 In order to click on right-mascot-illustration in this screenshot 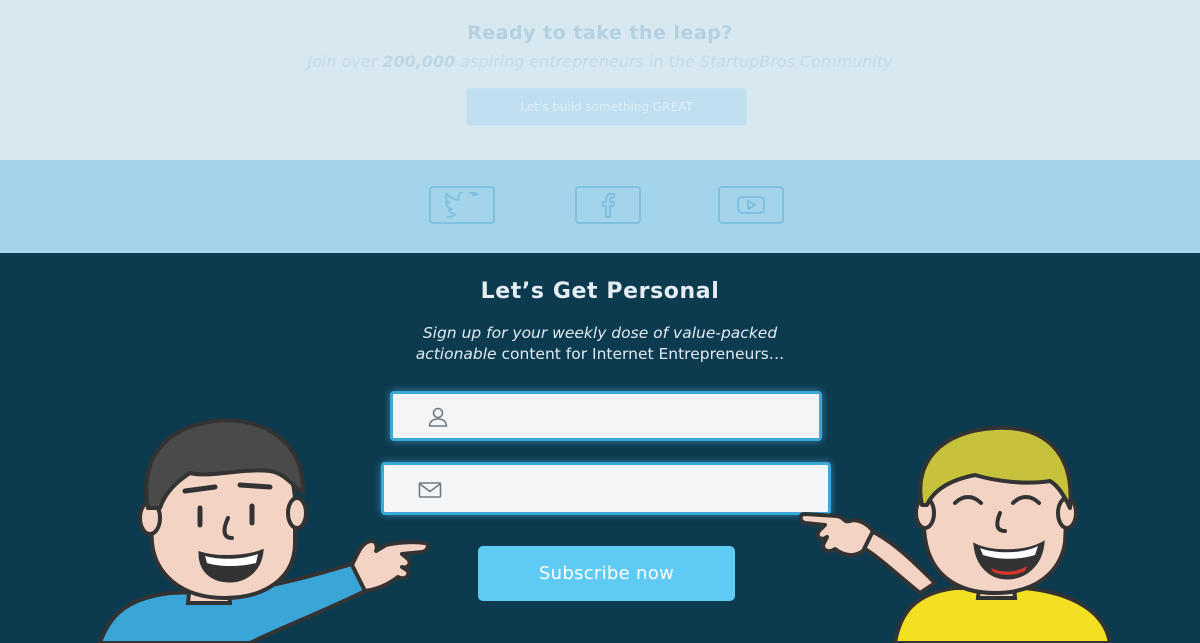, I will do `click(955, 534)`.